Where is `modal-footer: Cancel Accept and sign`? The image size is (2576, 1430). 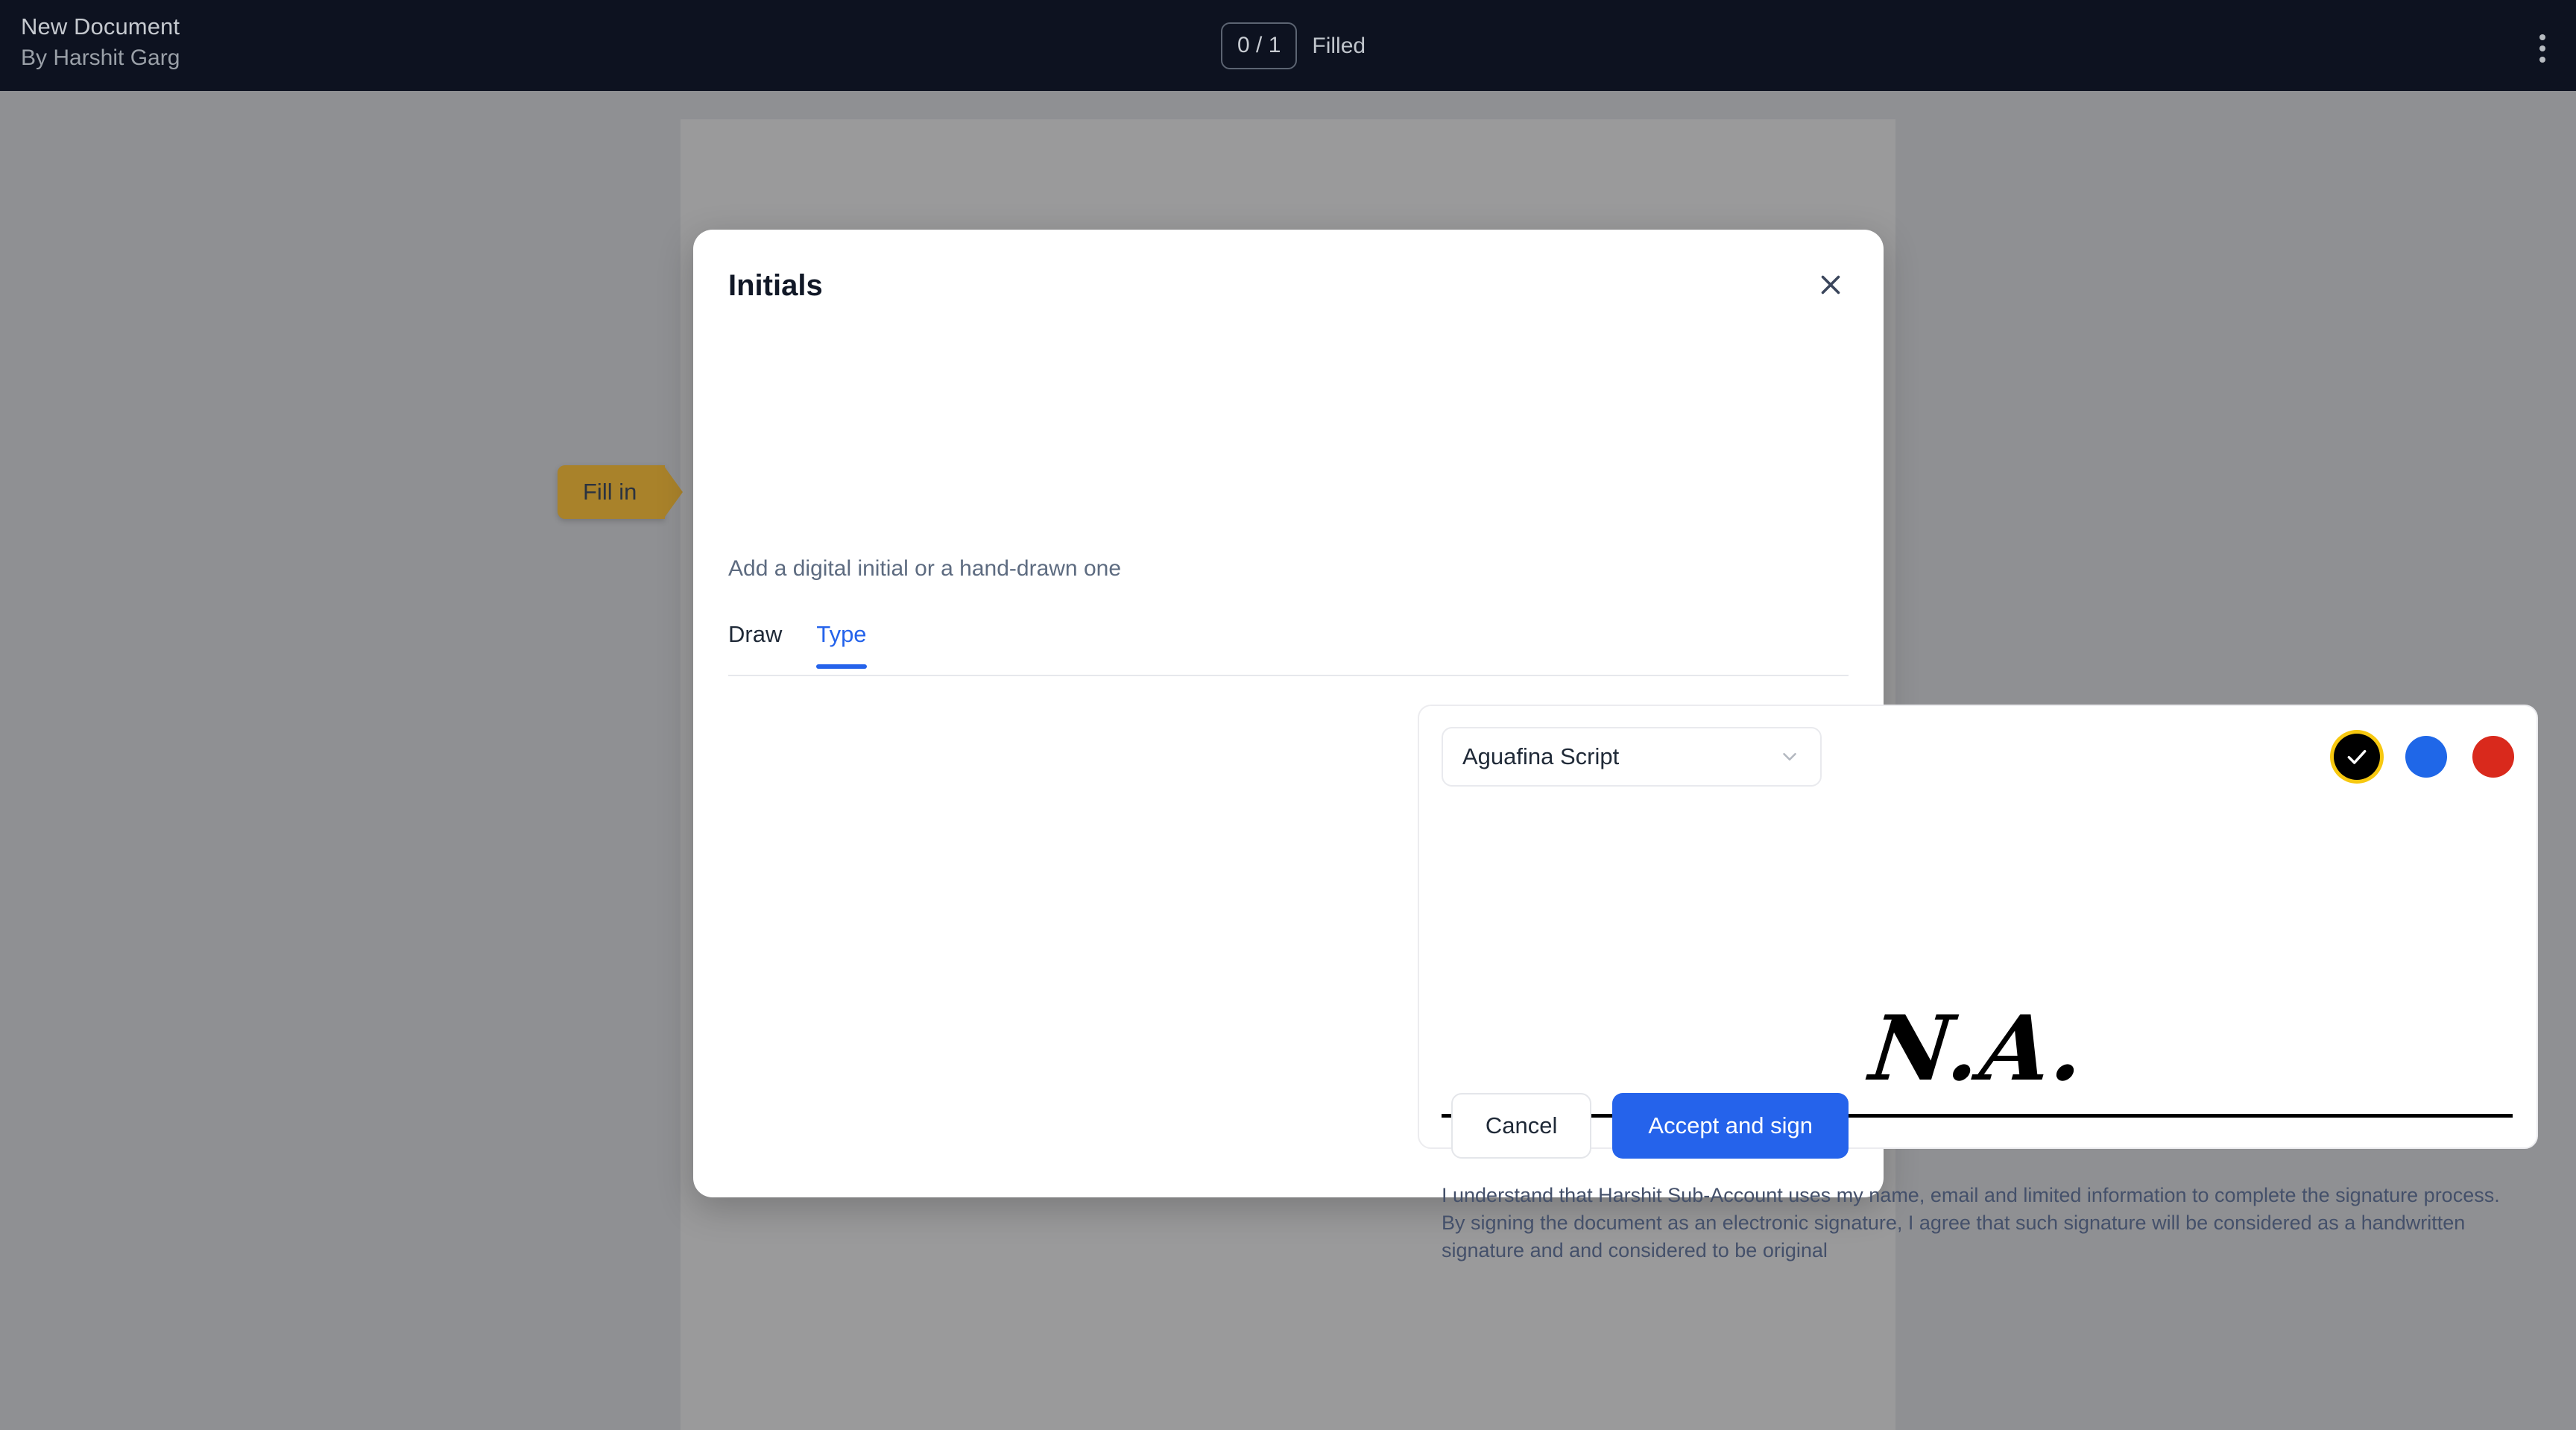
modal-footer: Cancel Accept and sign is located at coordinates (1650, 1126).